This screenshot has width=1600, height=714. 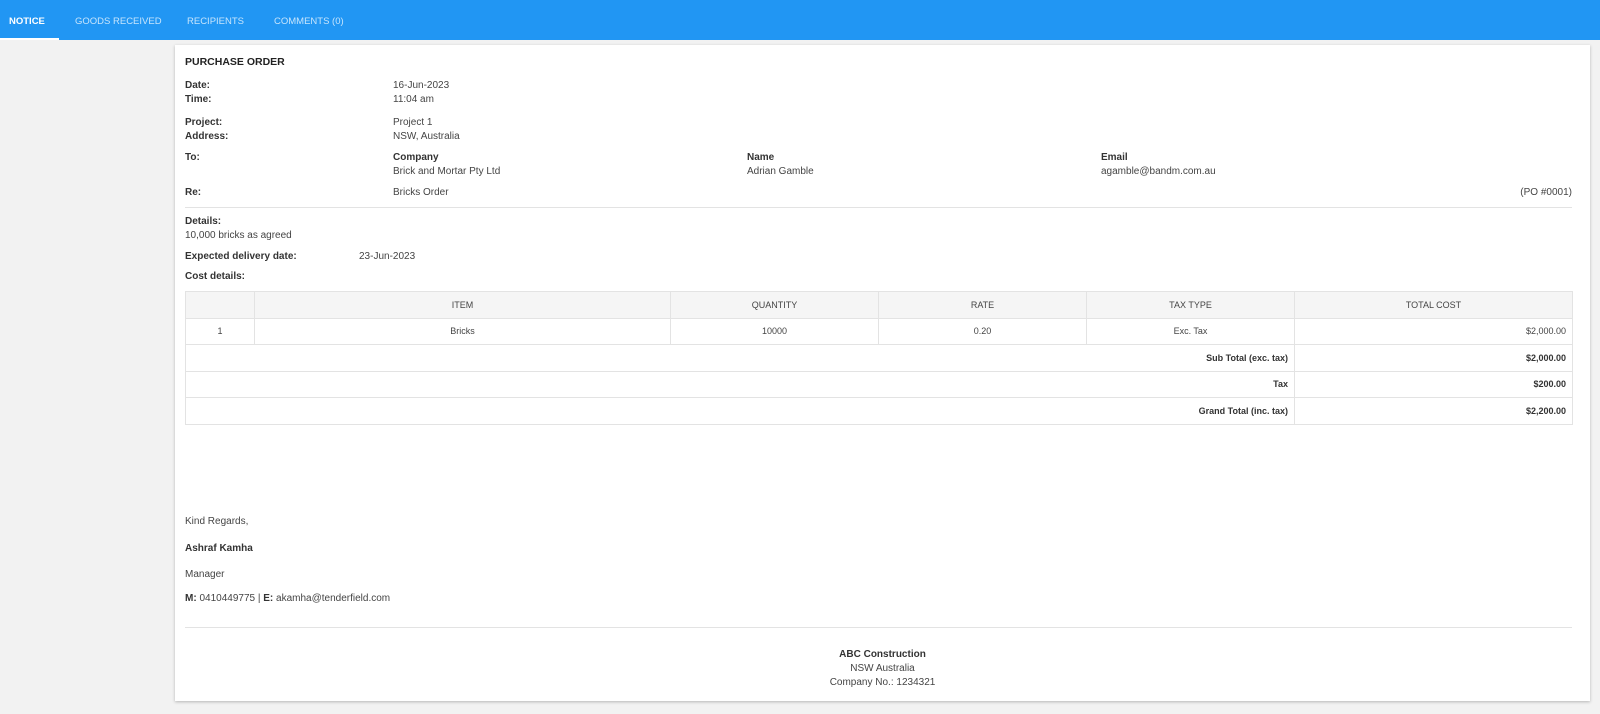 I want to click on time-value: 11:04 am, so click(x=413, y=99).